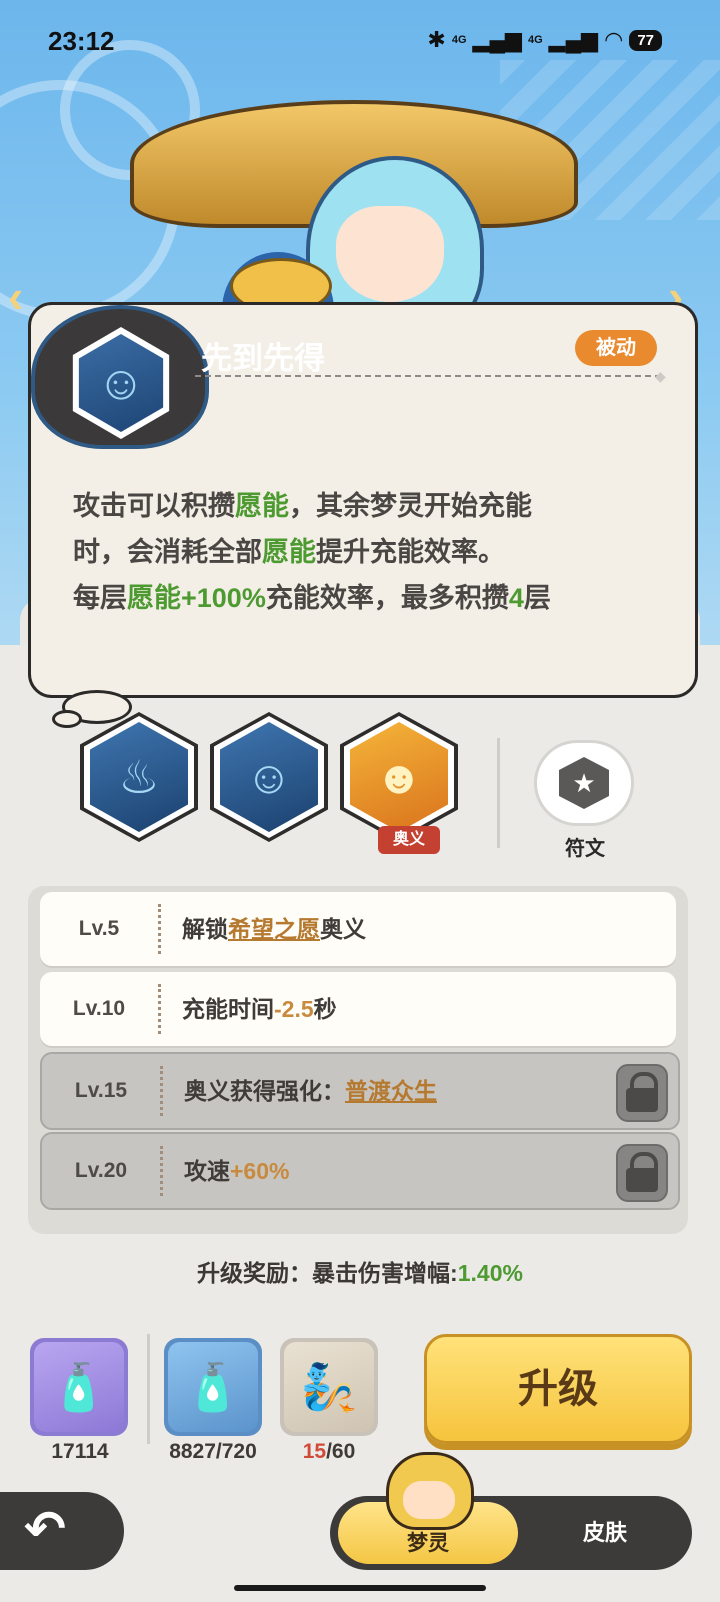 Image resolution: width=720 pixels, height=1602 pixels. Describe the element at coordinates (196, 598) in the screenshot. I see `description-segment: 愿能+100%` at that location.